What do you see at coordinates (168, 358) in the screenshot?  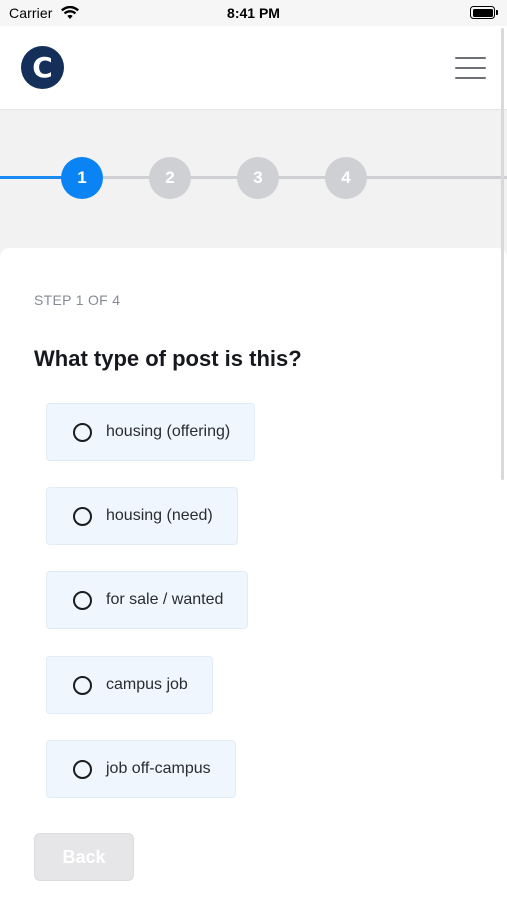 I see `question-heading: What type of post is this?` at bounding box center [168, 358].